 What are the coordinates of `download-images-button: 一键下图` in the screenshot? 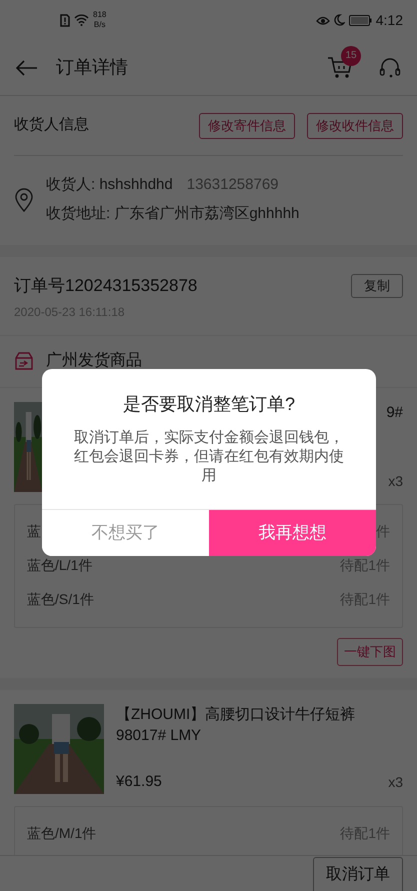 It's located at (370, 652).